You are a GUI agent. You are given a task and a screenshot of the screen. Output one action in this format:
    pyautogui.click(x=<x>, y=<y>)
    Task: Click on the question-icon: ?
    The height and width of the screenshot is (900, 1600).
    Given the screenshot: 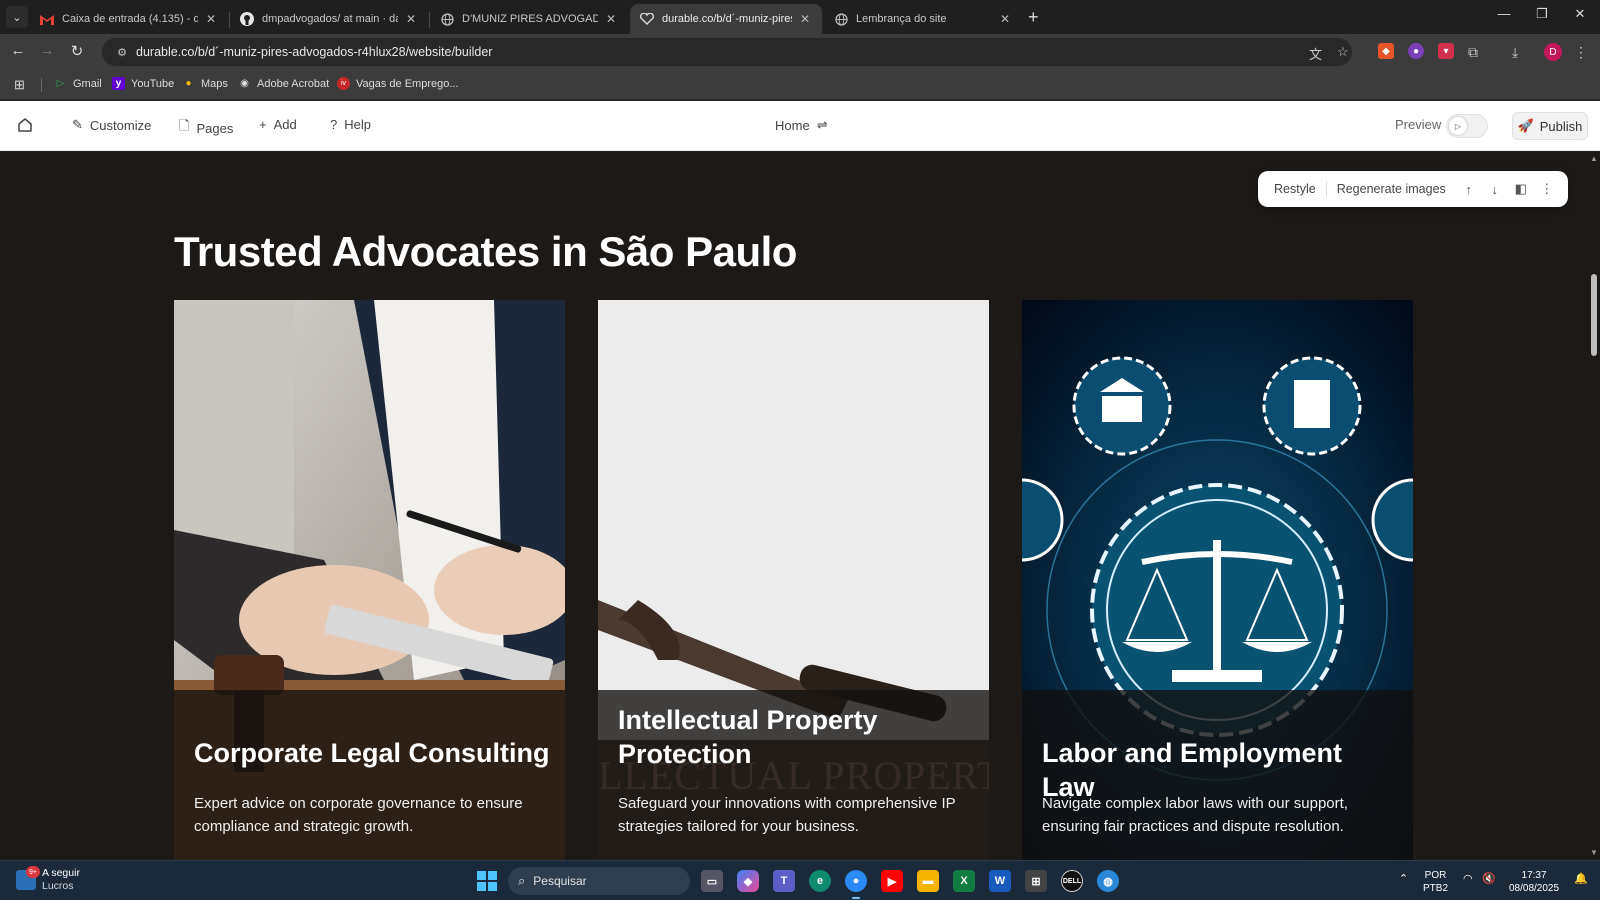 What is the action you would take?
    pyautogui.click(x=334, y=124)
    